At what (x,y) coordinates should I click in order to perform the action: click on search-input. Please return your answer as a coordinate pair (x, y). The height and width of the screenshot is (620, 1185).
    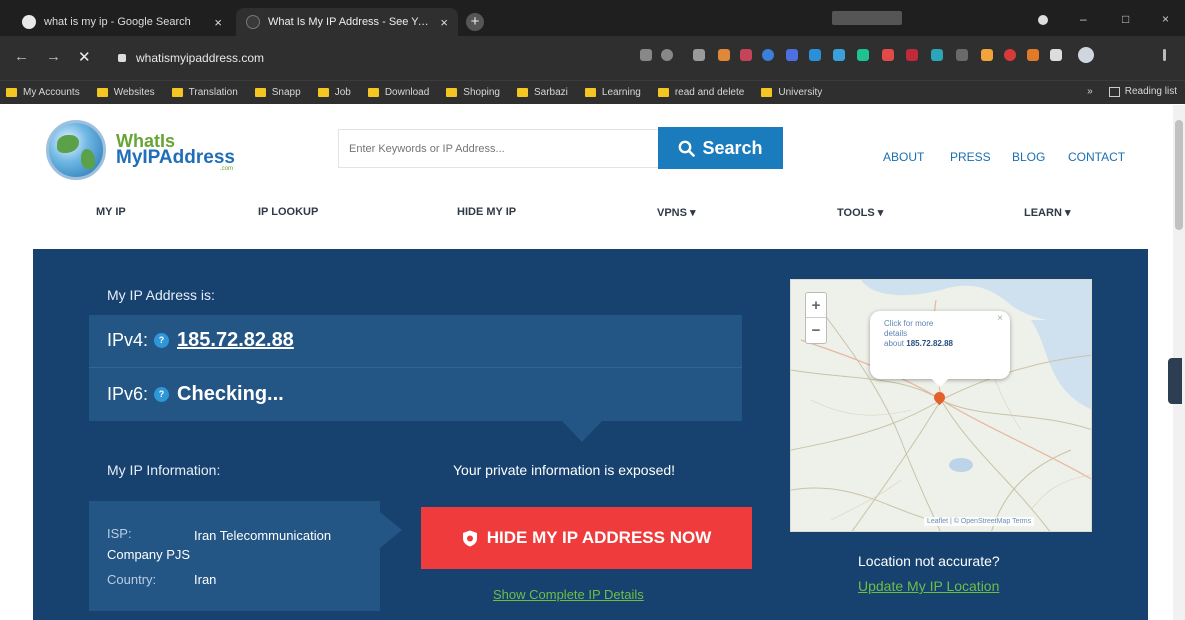
    Looking at the image, I should click on (498, 148).